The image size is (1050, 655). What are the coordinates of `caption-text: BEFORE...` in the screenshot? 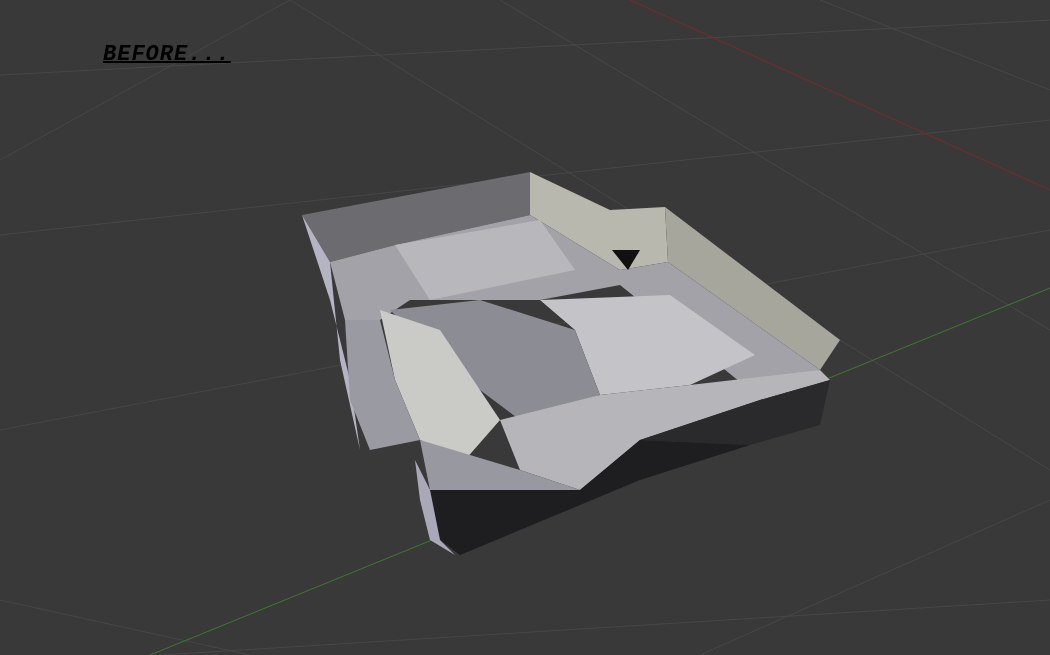 It's located at (167, 54).